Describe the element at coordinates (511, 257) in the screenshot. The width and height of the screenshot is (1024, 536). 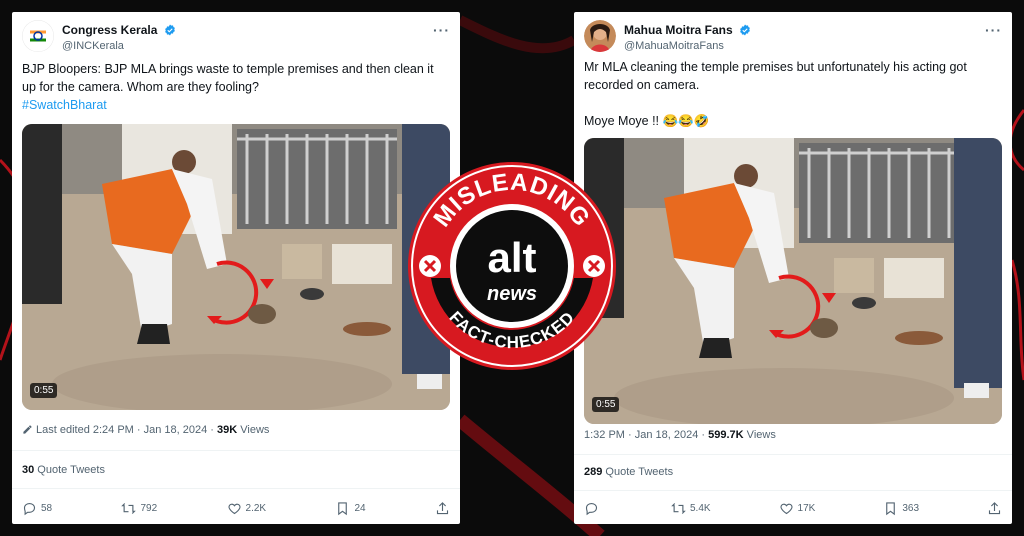
I see `brand-alt: alt` at that location.